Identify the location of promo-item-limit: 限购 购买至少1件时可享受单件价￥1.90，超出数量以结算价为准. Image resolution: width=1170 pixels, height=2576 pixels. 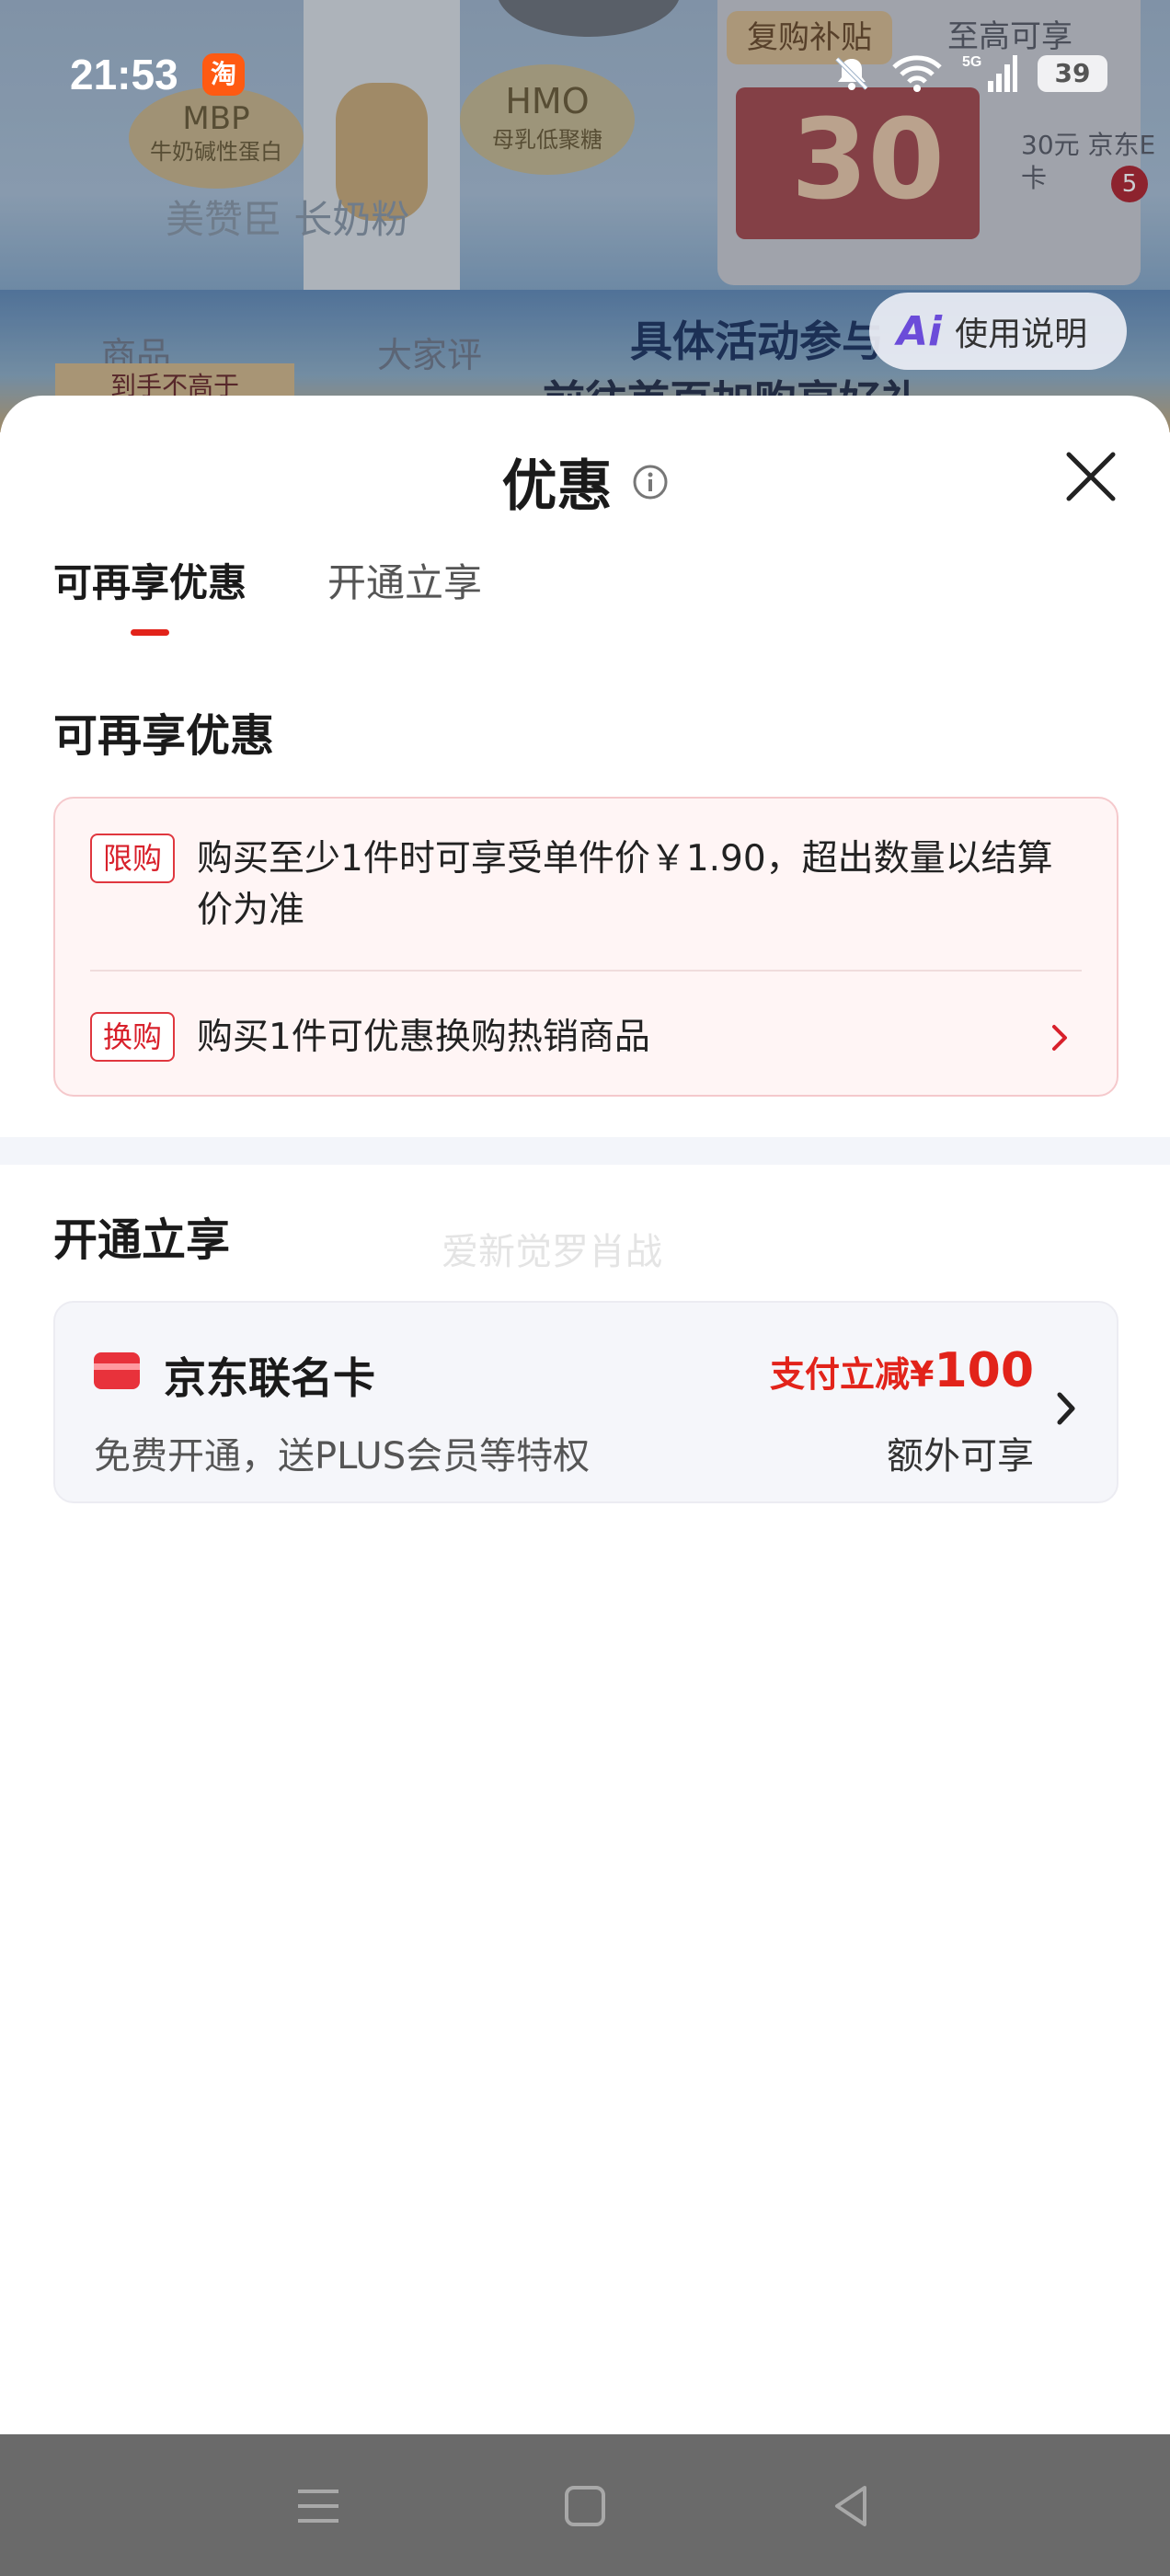
(586, 885).